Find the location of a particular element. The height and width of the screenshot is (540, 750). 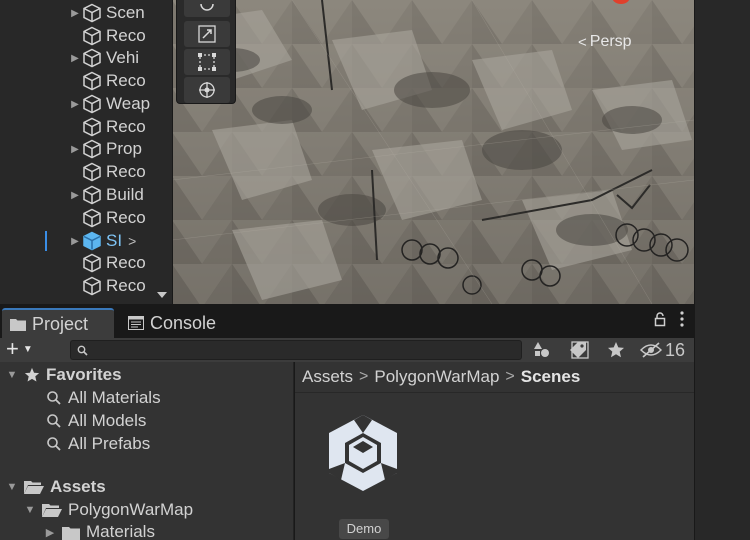

breadcrumb: Assets > PolygonWarMap > Scenes is located at coordinates (494, 377).